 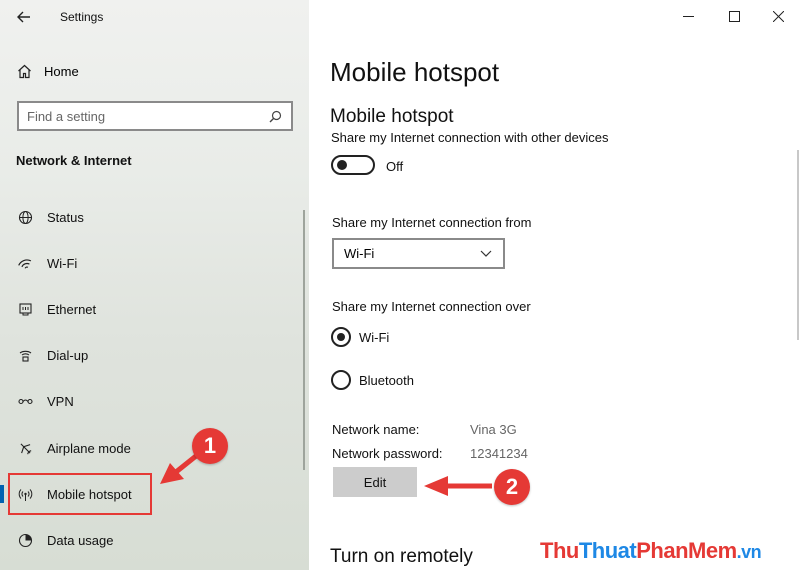 I want to click on section-heading: Mobile hotspot, so click(x=392, y=116).